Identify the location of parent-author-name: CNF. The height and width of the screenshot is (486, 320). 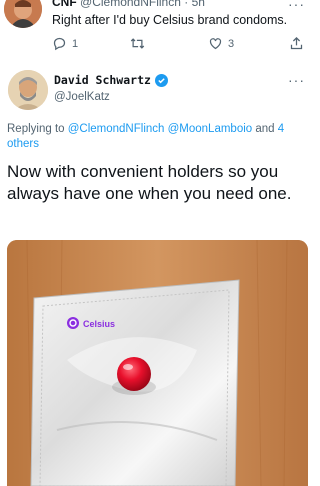
(64, 4).